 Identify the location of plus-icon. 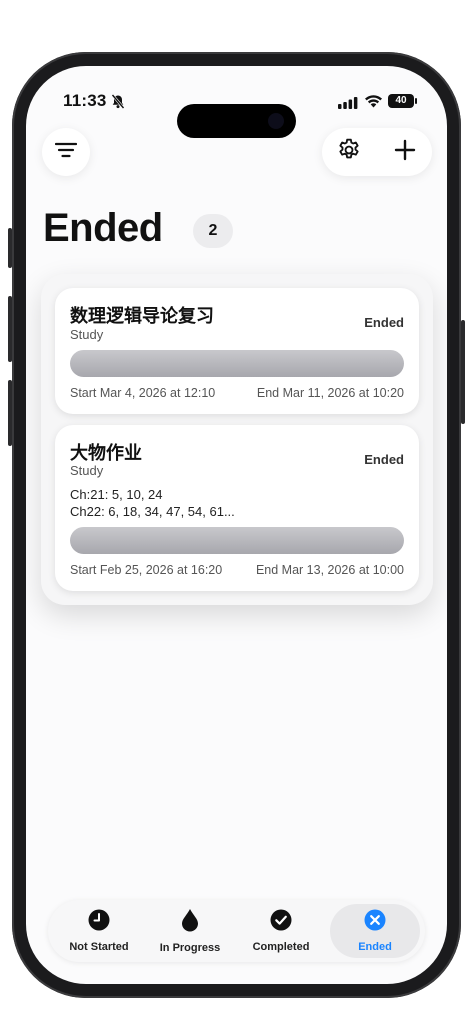
(405, 152).